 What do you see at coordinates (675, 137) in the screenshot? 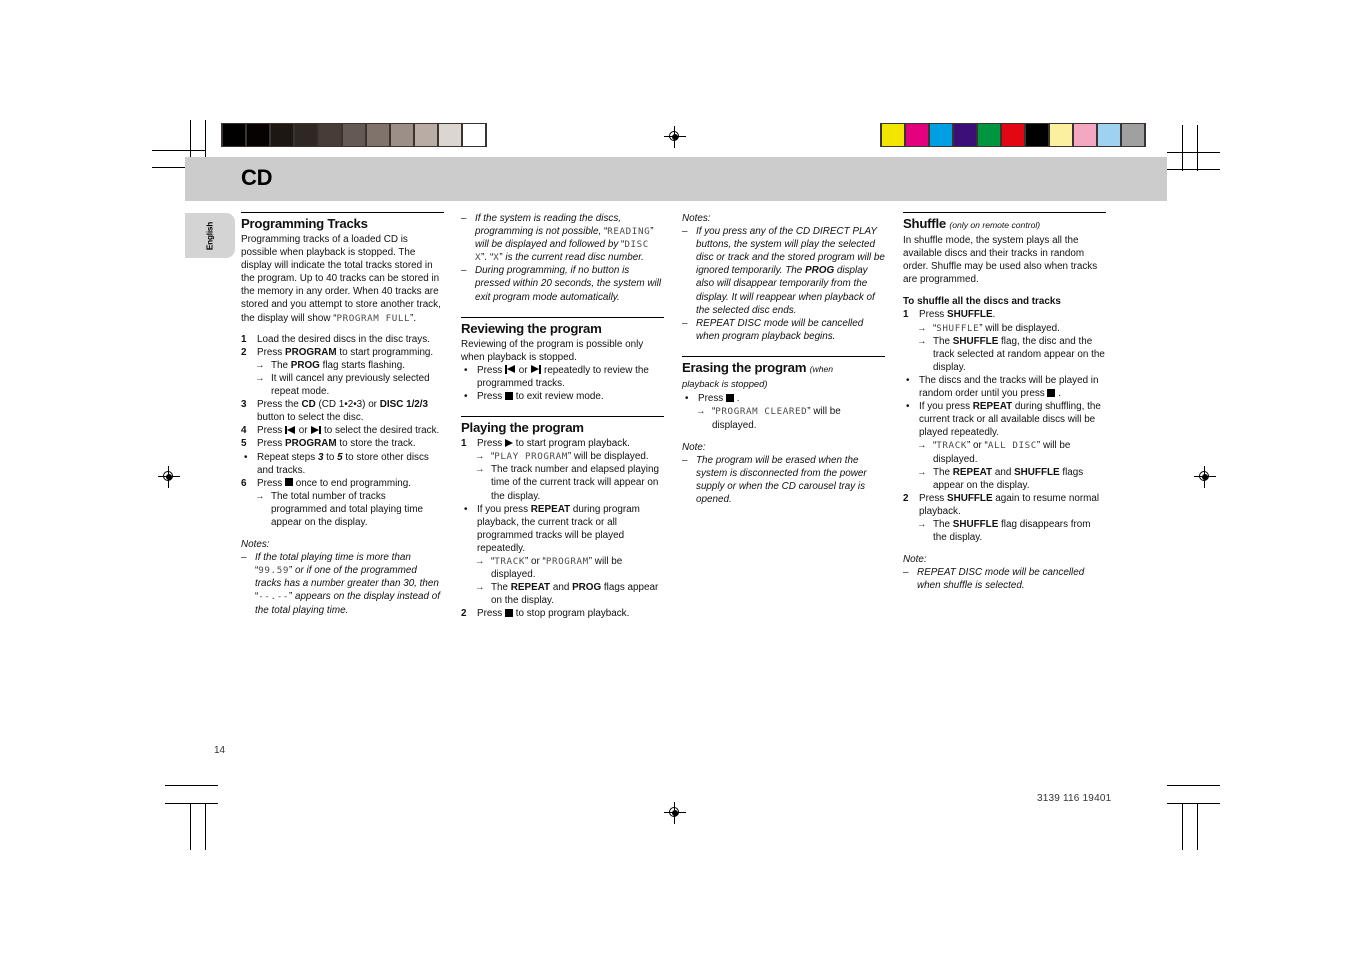
I see `registration-mark-top-center` at bounding box center [675, 137].